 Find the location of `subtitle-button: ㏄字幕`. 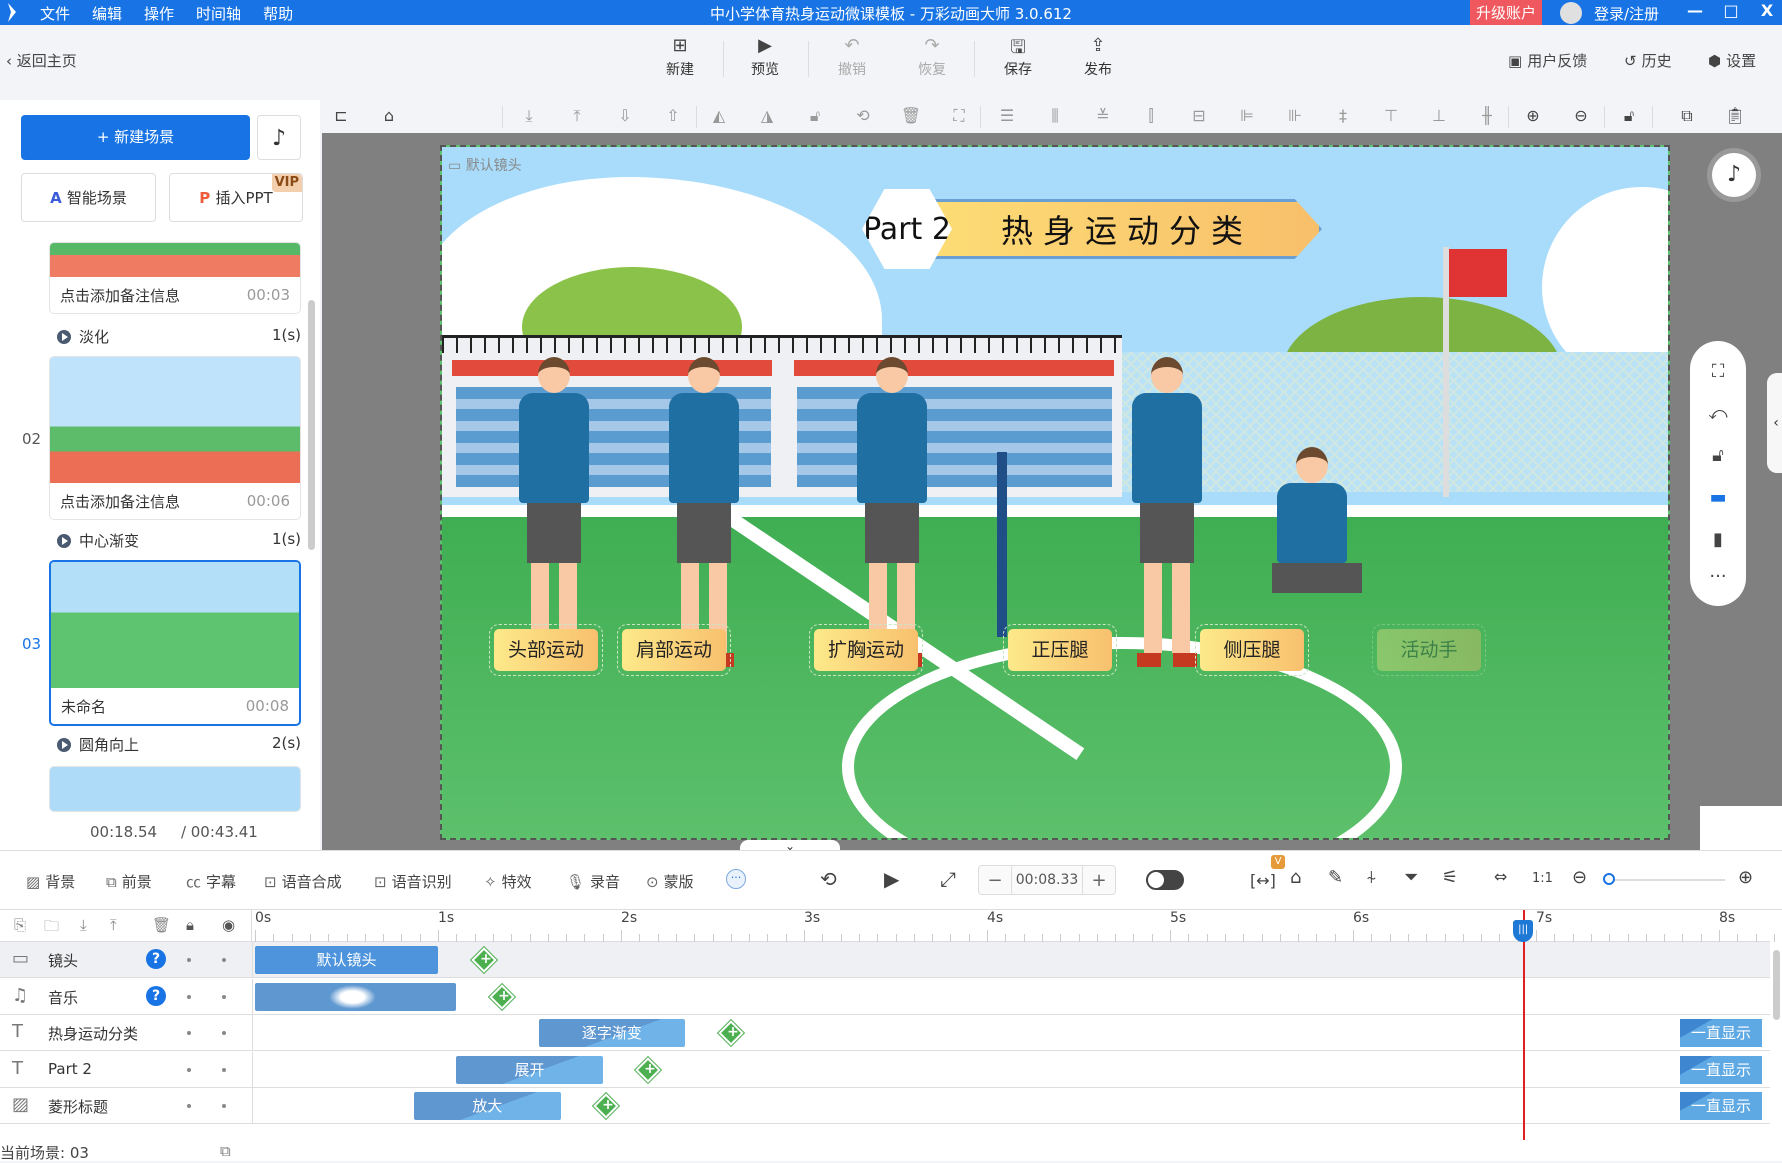

subtitle-button: ㏄字幕 is located at coordinates (211, 881).